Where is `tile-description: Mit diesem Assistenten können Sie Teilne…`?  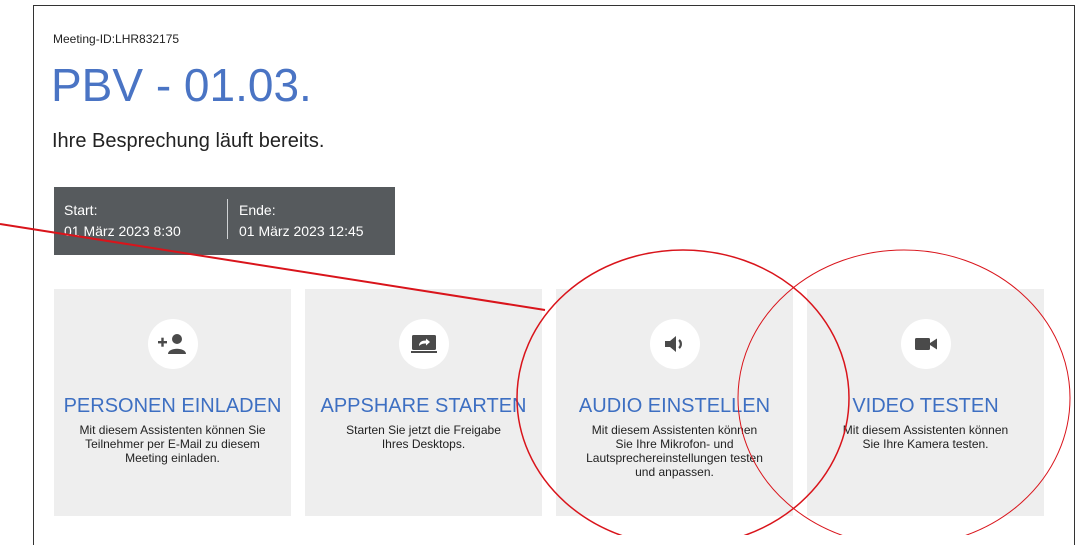
tile-description: Mit diesem Assistenten können Sie Teilne… is located at coordinates (172, 444).